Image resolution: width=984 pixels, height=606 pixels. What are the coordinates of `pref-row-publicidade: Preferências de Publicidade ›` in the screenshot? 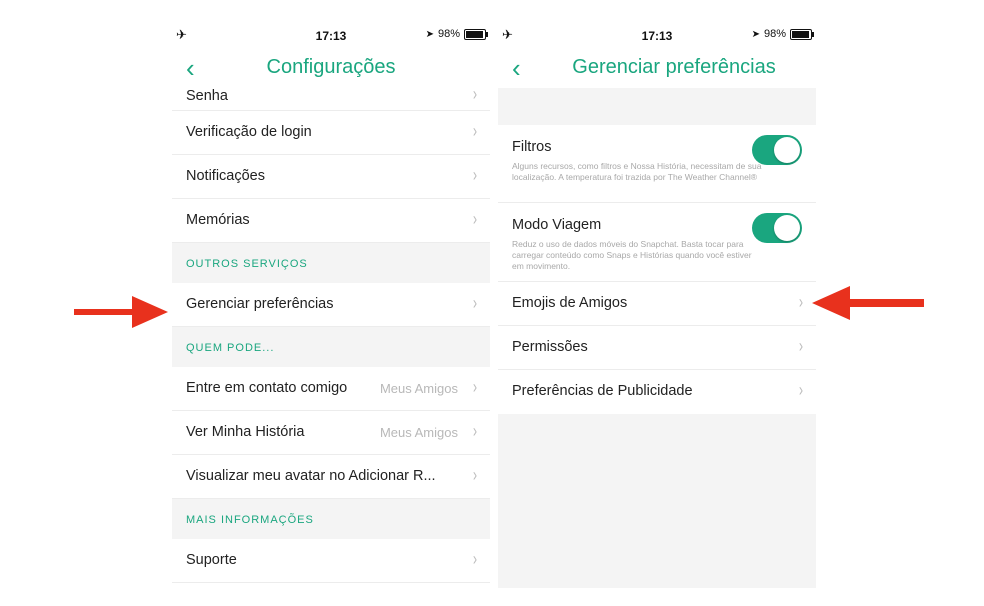 It's located at (657, 391).